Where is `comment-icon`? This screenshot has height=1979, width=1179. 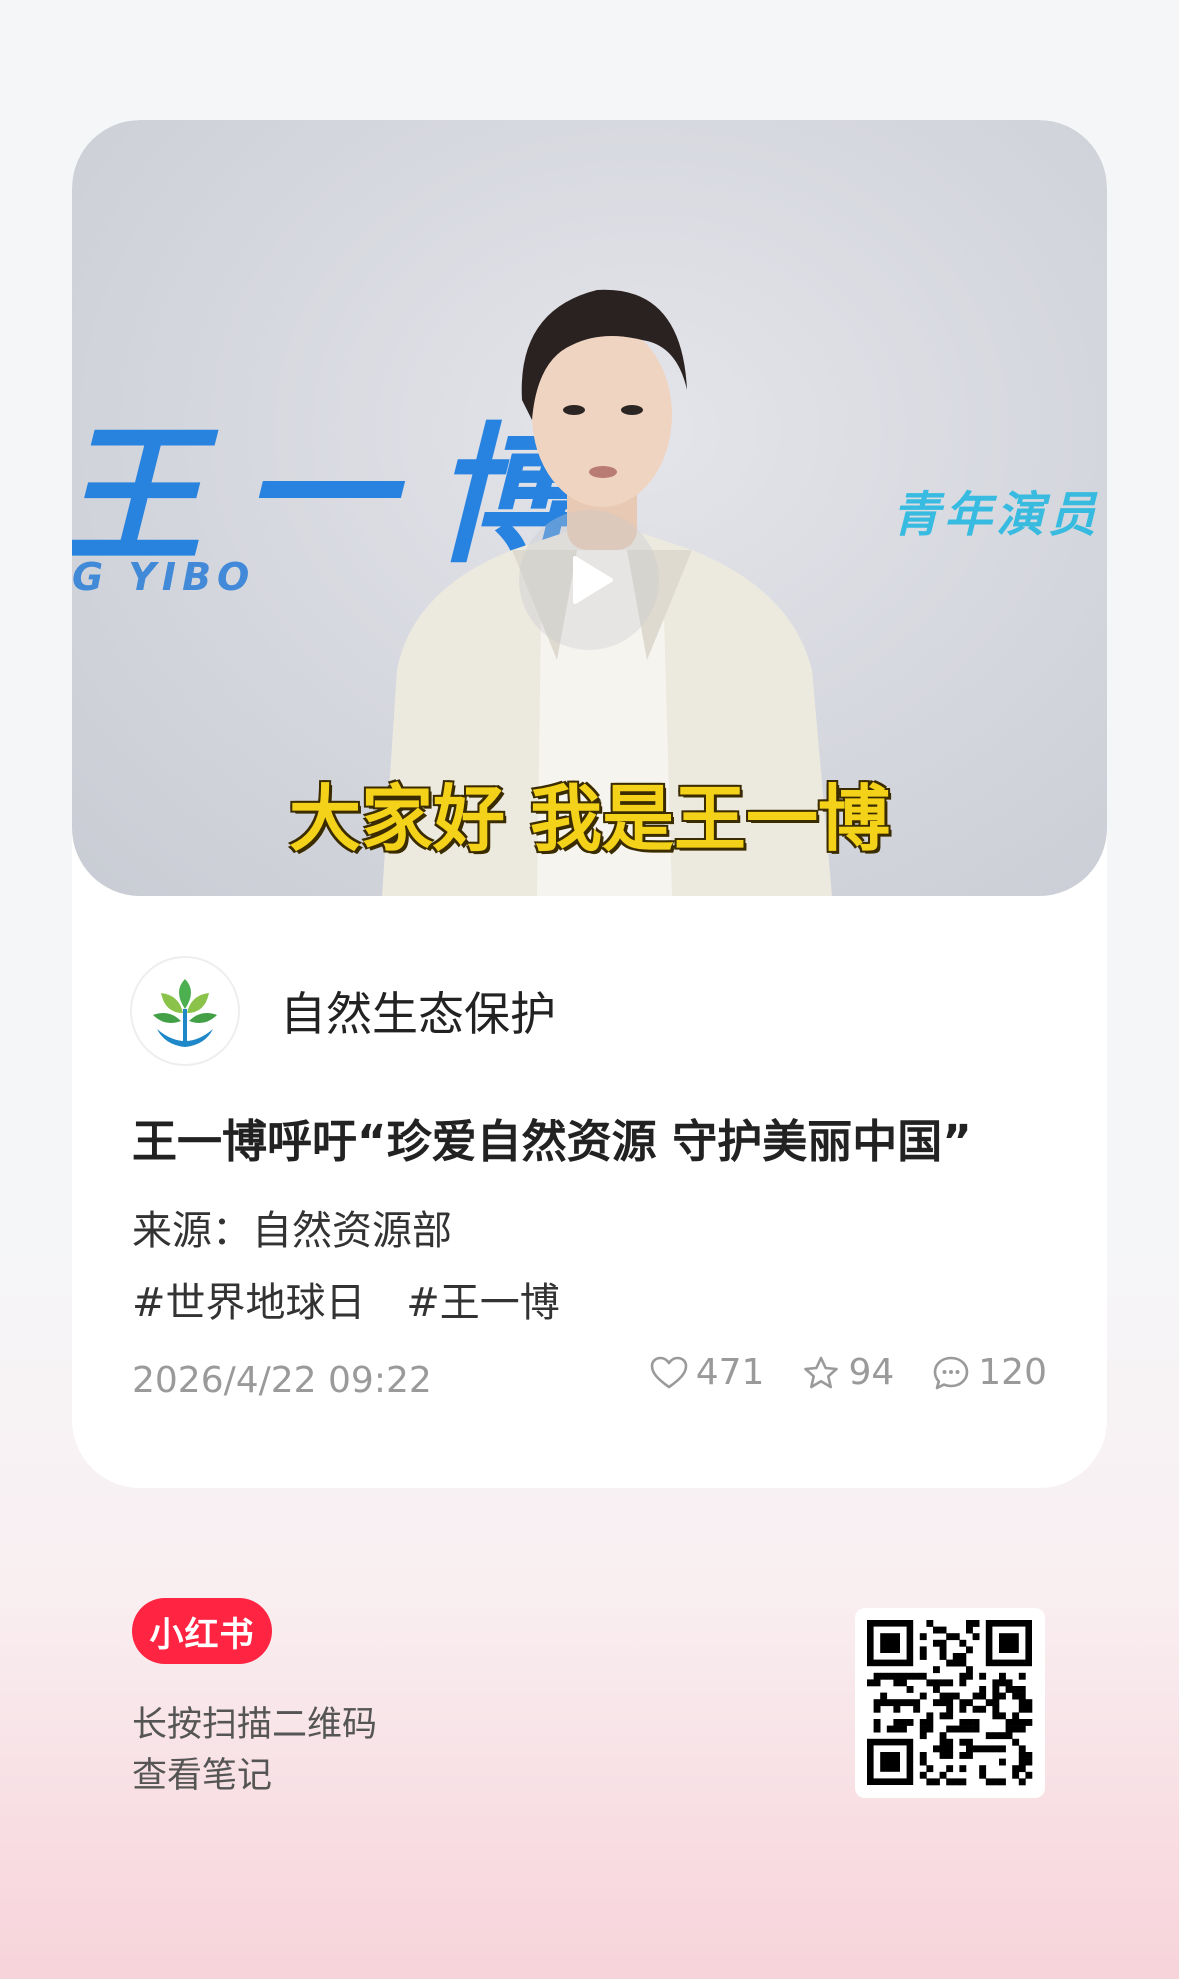
comment-icon is located at coordinates (951, 1372).